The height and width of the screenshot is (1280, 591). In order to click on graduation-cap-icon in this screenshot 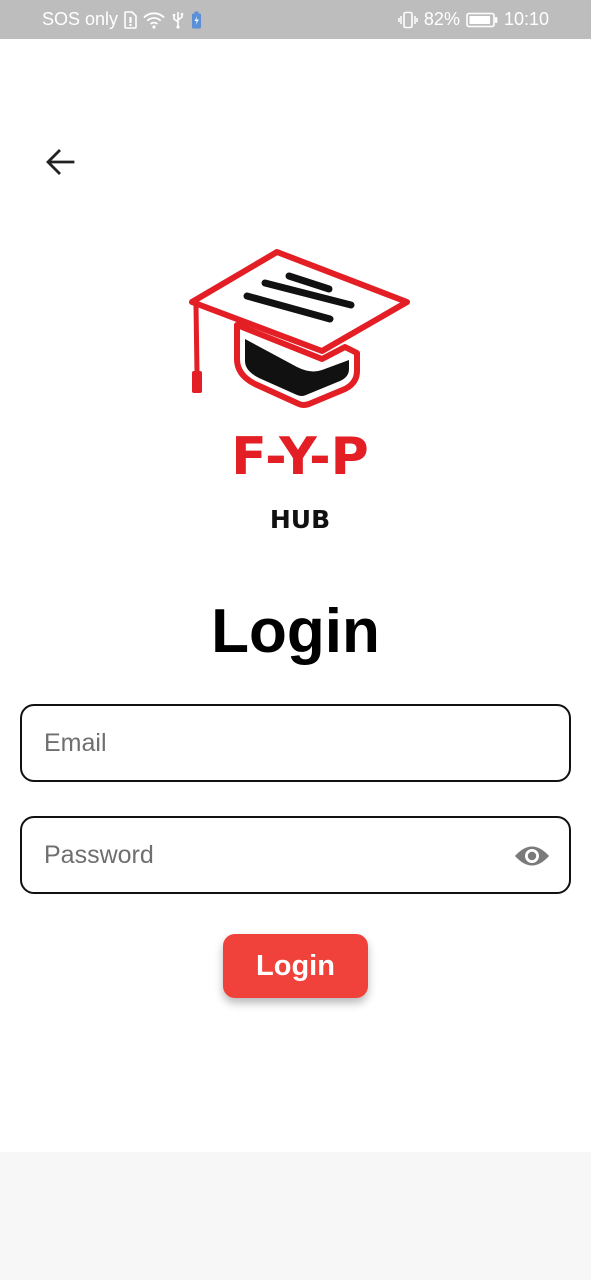, I will do `click(299, 328)`.